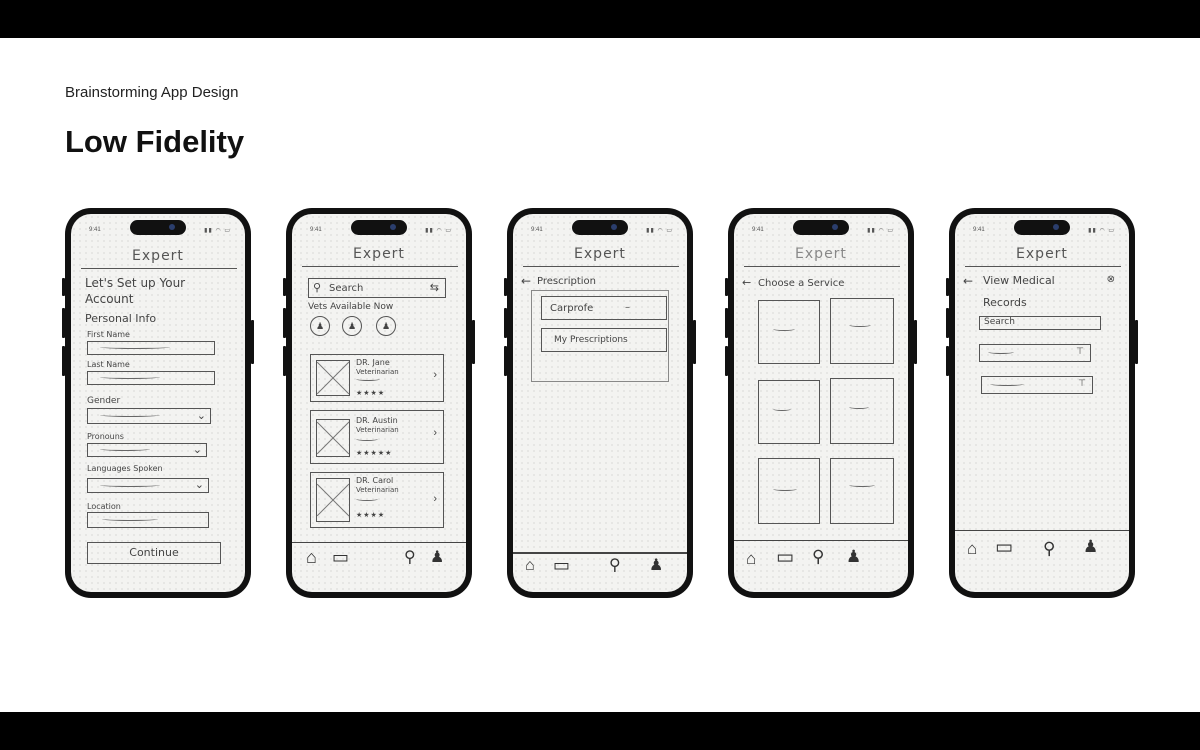 The width and height of the screenshot is (1200, 750). What do you see at coordinates (1111, 279) in the screenshot?
I see `info-icon: ⊗` at bounding box center [1111, 279].